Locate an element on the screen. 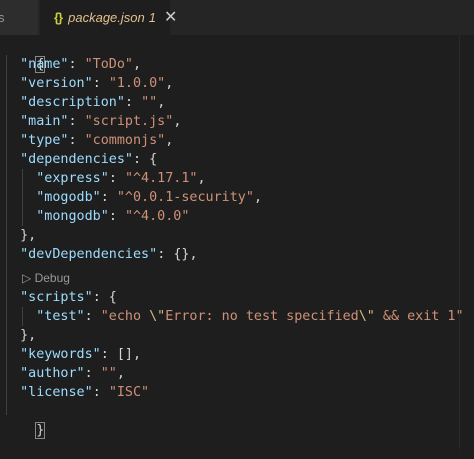 The height and width of the screenshot is (459, 474). json-file-icon: {} is located at coordinates (58, 17).